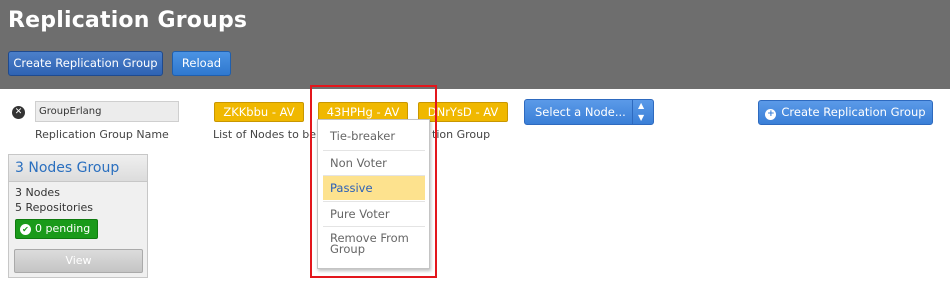 Image resolution: width=950 pixels, height=288 pixels. What do you see at coordinates (78, 168) in the screenshot?
I see `group-card-title: 3 Nodes Group` at bounding box center [78, 168].